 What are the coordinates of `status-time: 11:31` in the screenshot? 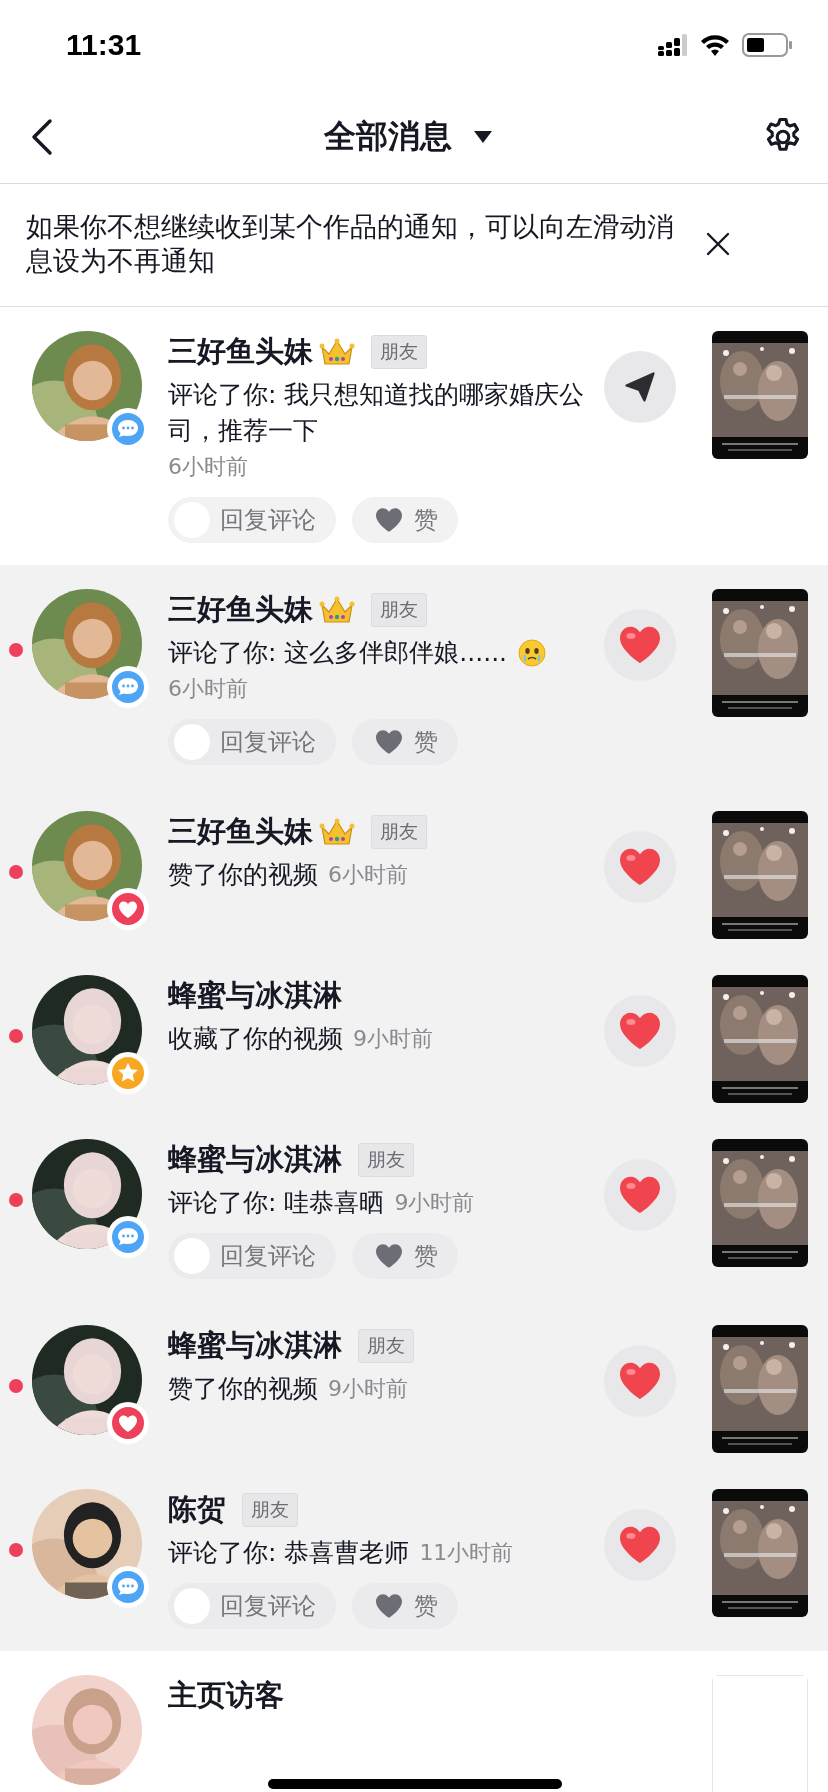 It's located at (104, 45).